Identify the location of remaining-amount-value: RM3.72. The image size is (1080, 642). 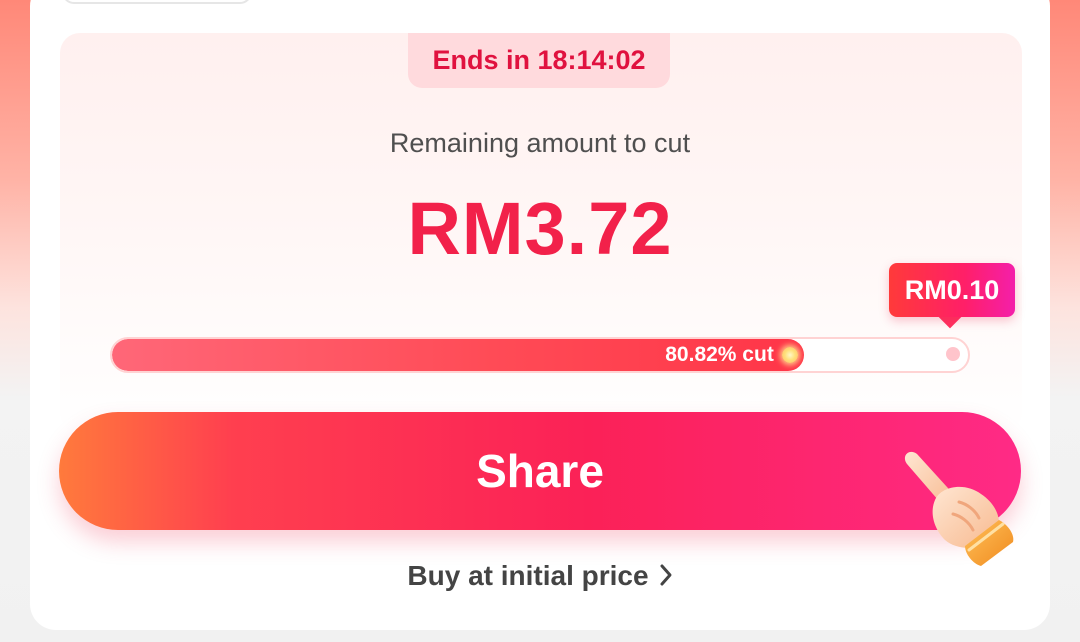
(540, 228).